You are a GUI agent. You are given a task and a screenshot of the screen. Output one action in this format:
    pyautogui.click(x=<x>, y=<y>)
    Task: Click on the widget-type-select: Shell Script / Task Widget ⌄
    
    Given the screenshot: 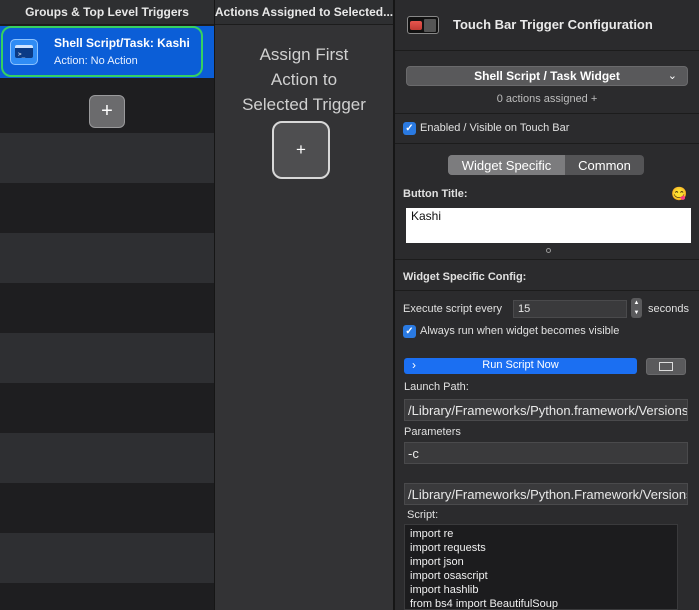 What is the action you would take?
    pyautogui.click(x=547, y=76)
    